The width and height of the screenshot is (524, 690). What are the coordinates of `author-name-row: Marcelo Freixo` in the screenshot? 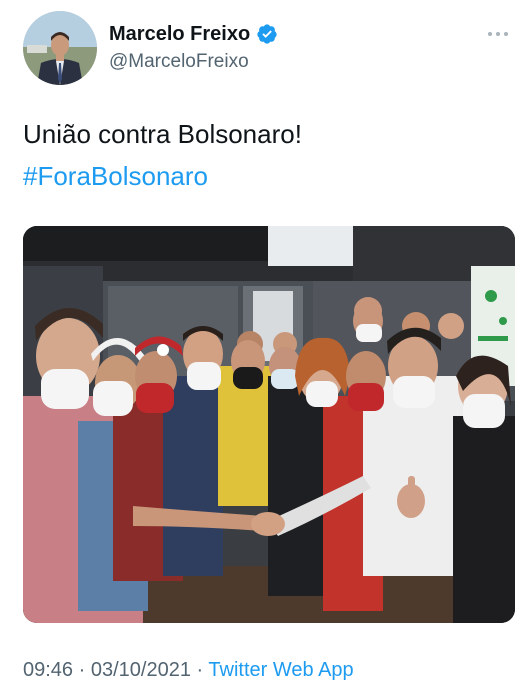 It's located at (193, 34).